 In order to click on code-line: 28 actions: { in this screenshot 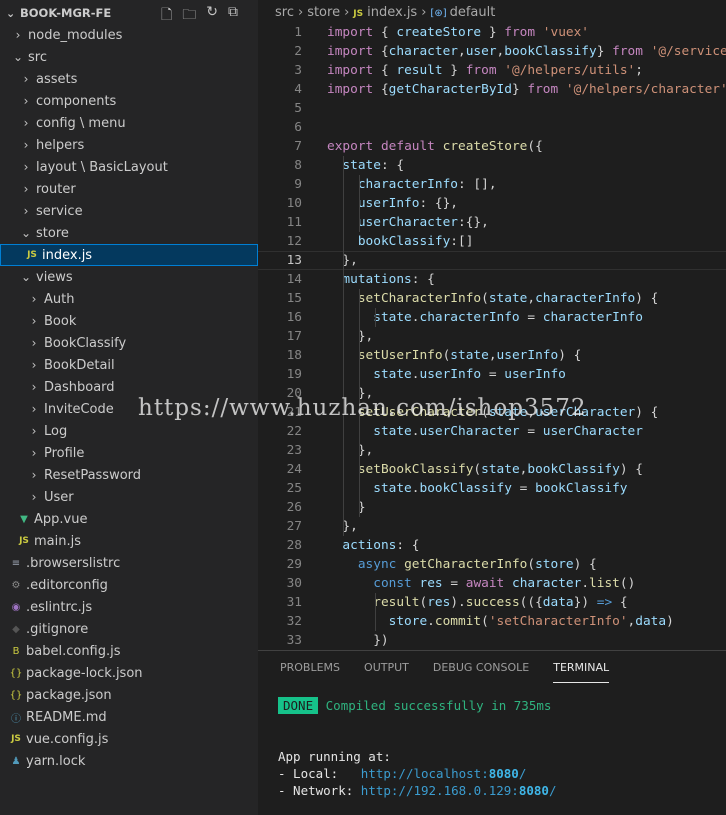, I will do `click(492, 545)`.